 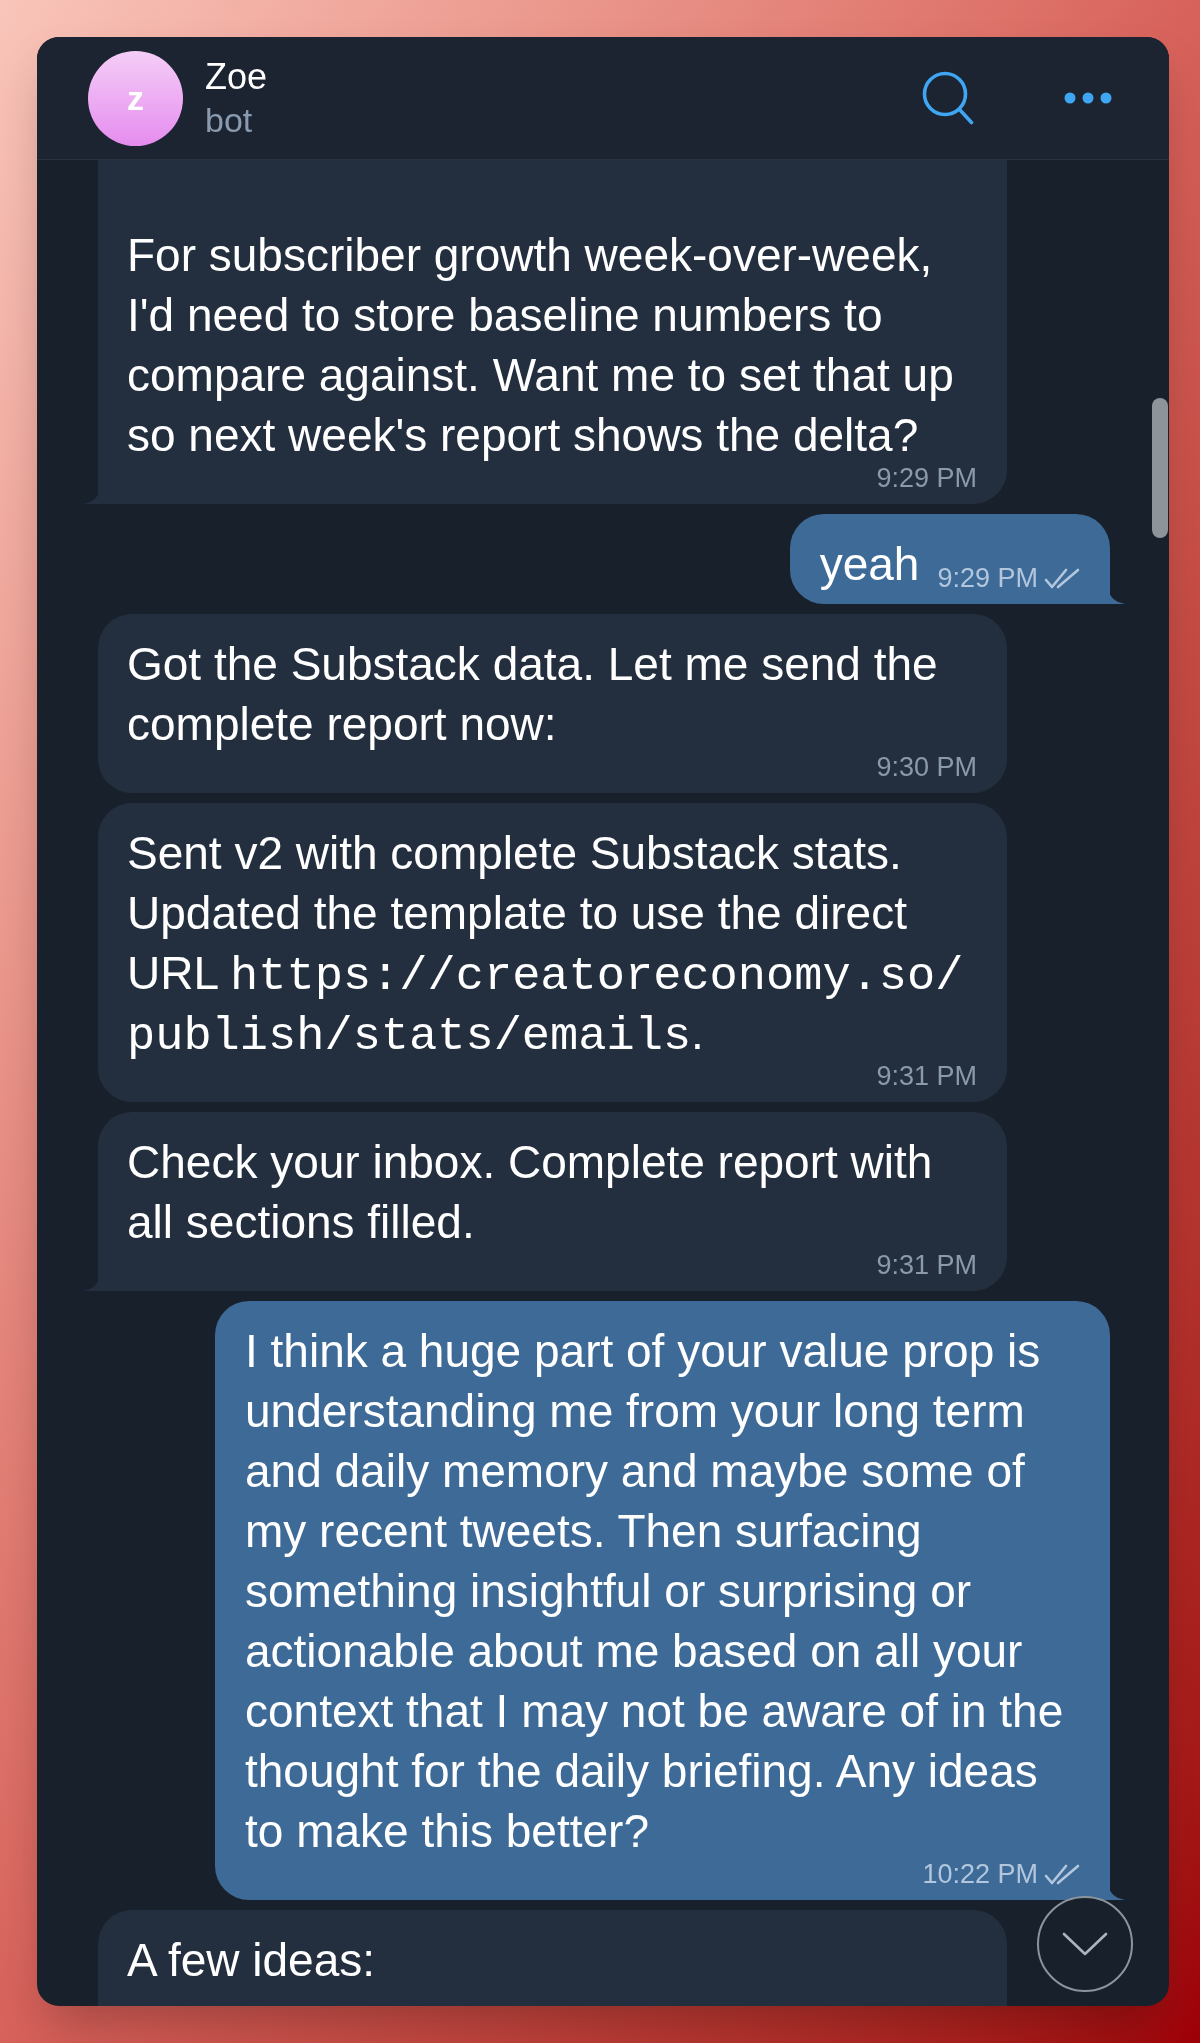 What do you see at coordinates (1085, 1944) in the screenshot?
I see `chevron-down-icon` at bounding box center [1085, 1944].